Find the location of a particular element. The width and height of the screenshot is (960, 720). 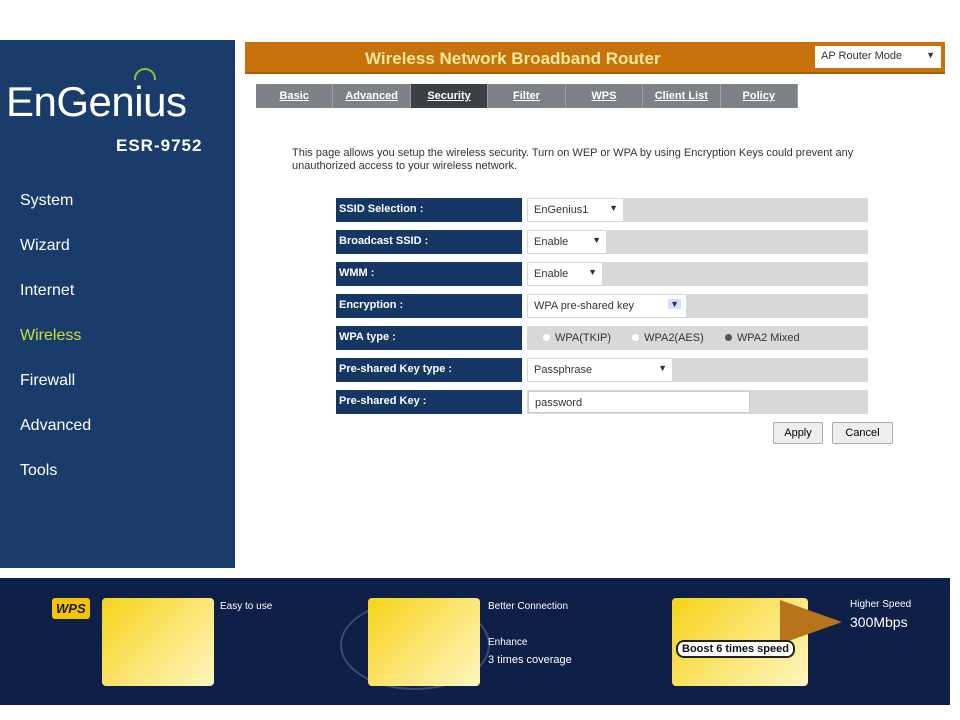

router-coverage-image is located at coordinates (424, 642).